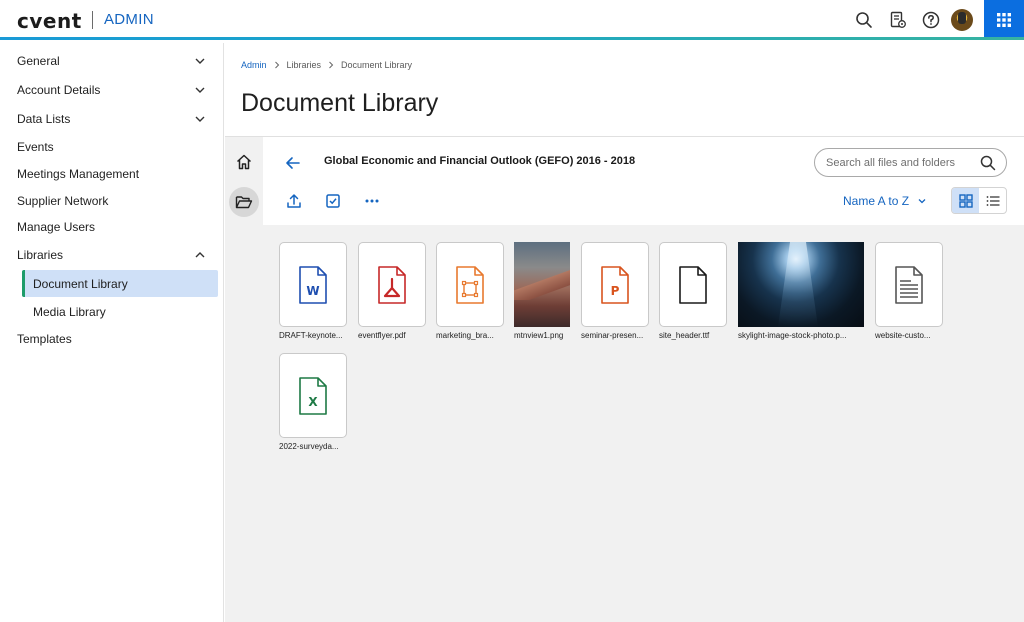  What do you see at coordinates (92, 20) in the screenshot?
I see `logo-divider` at bounding box center [92, 20].